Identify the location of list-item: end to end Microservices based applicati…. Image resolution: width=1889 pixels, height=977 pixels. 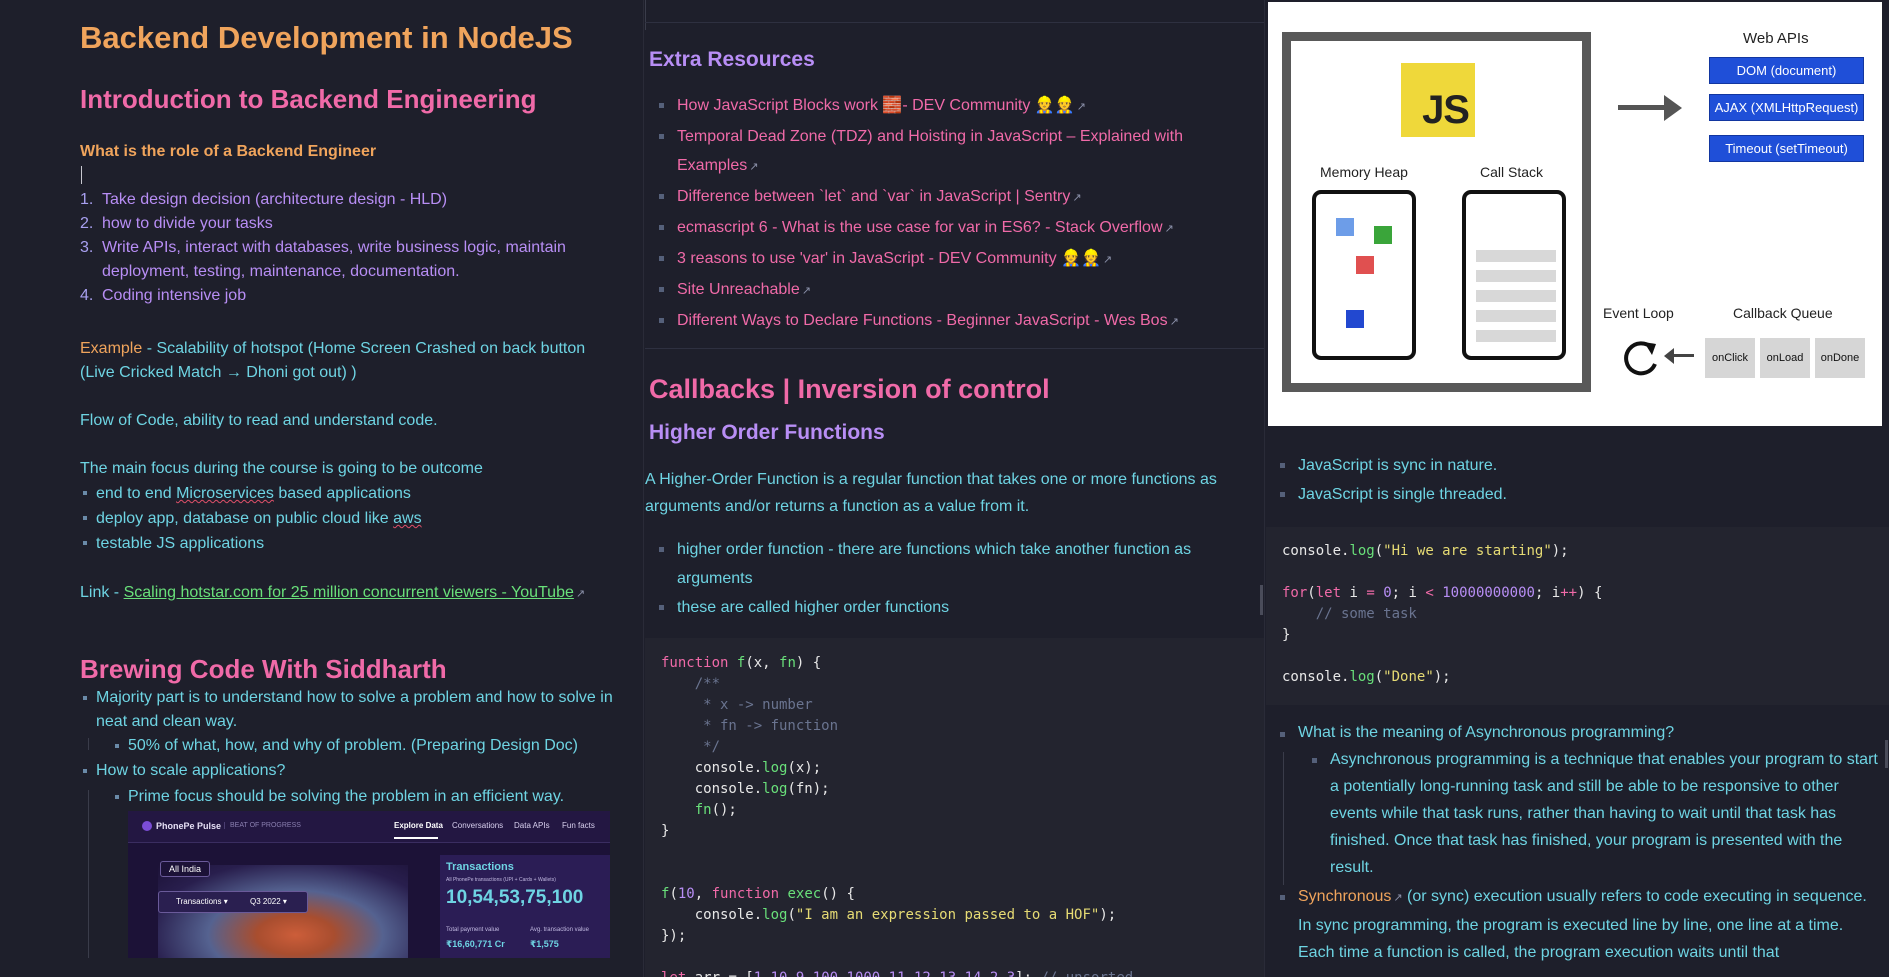
(350, 493).